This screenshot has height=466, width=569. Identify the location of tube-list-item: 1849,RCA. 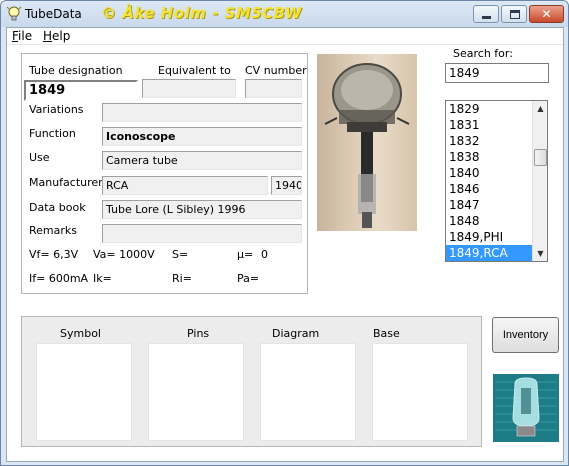
(489, 253).